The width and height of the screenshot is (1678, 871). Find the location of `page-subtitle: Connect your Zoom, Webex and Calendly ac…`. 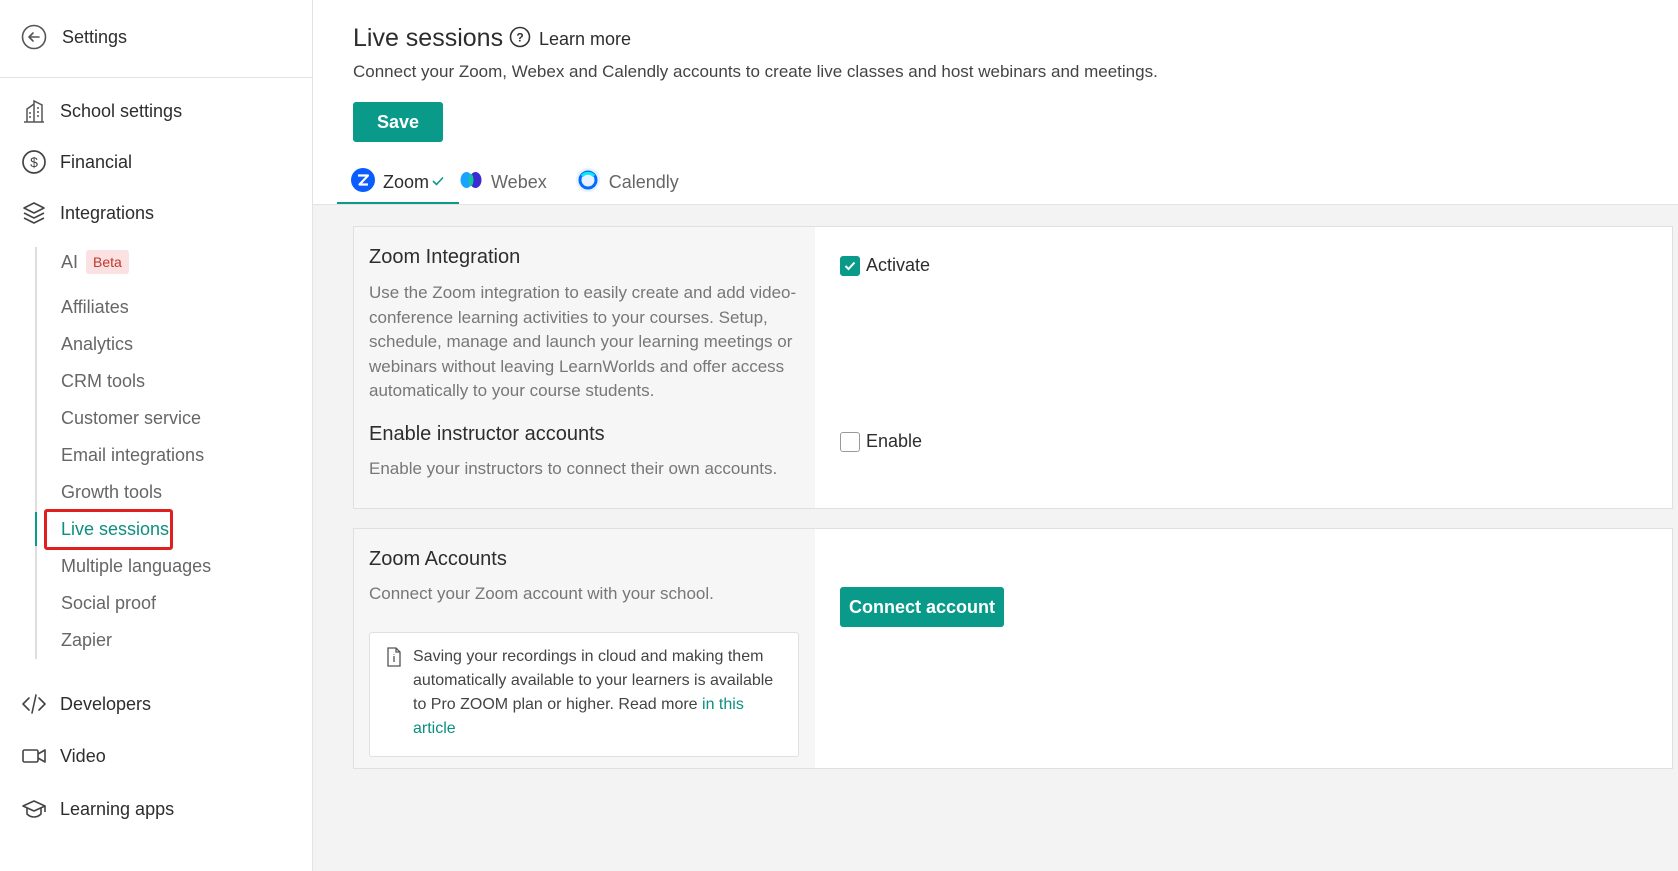

page-subtitle: Connect your Zoom, Webex and Calendly ac… is located at coordinates (755, 71).